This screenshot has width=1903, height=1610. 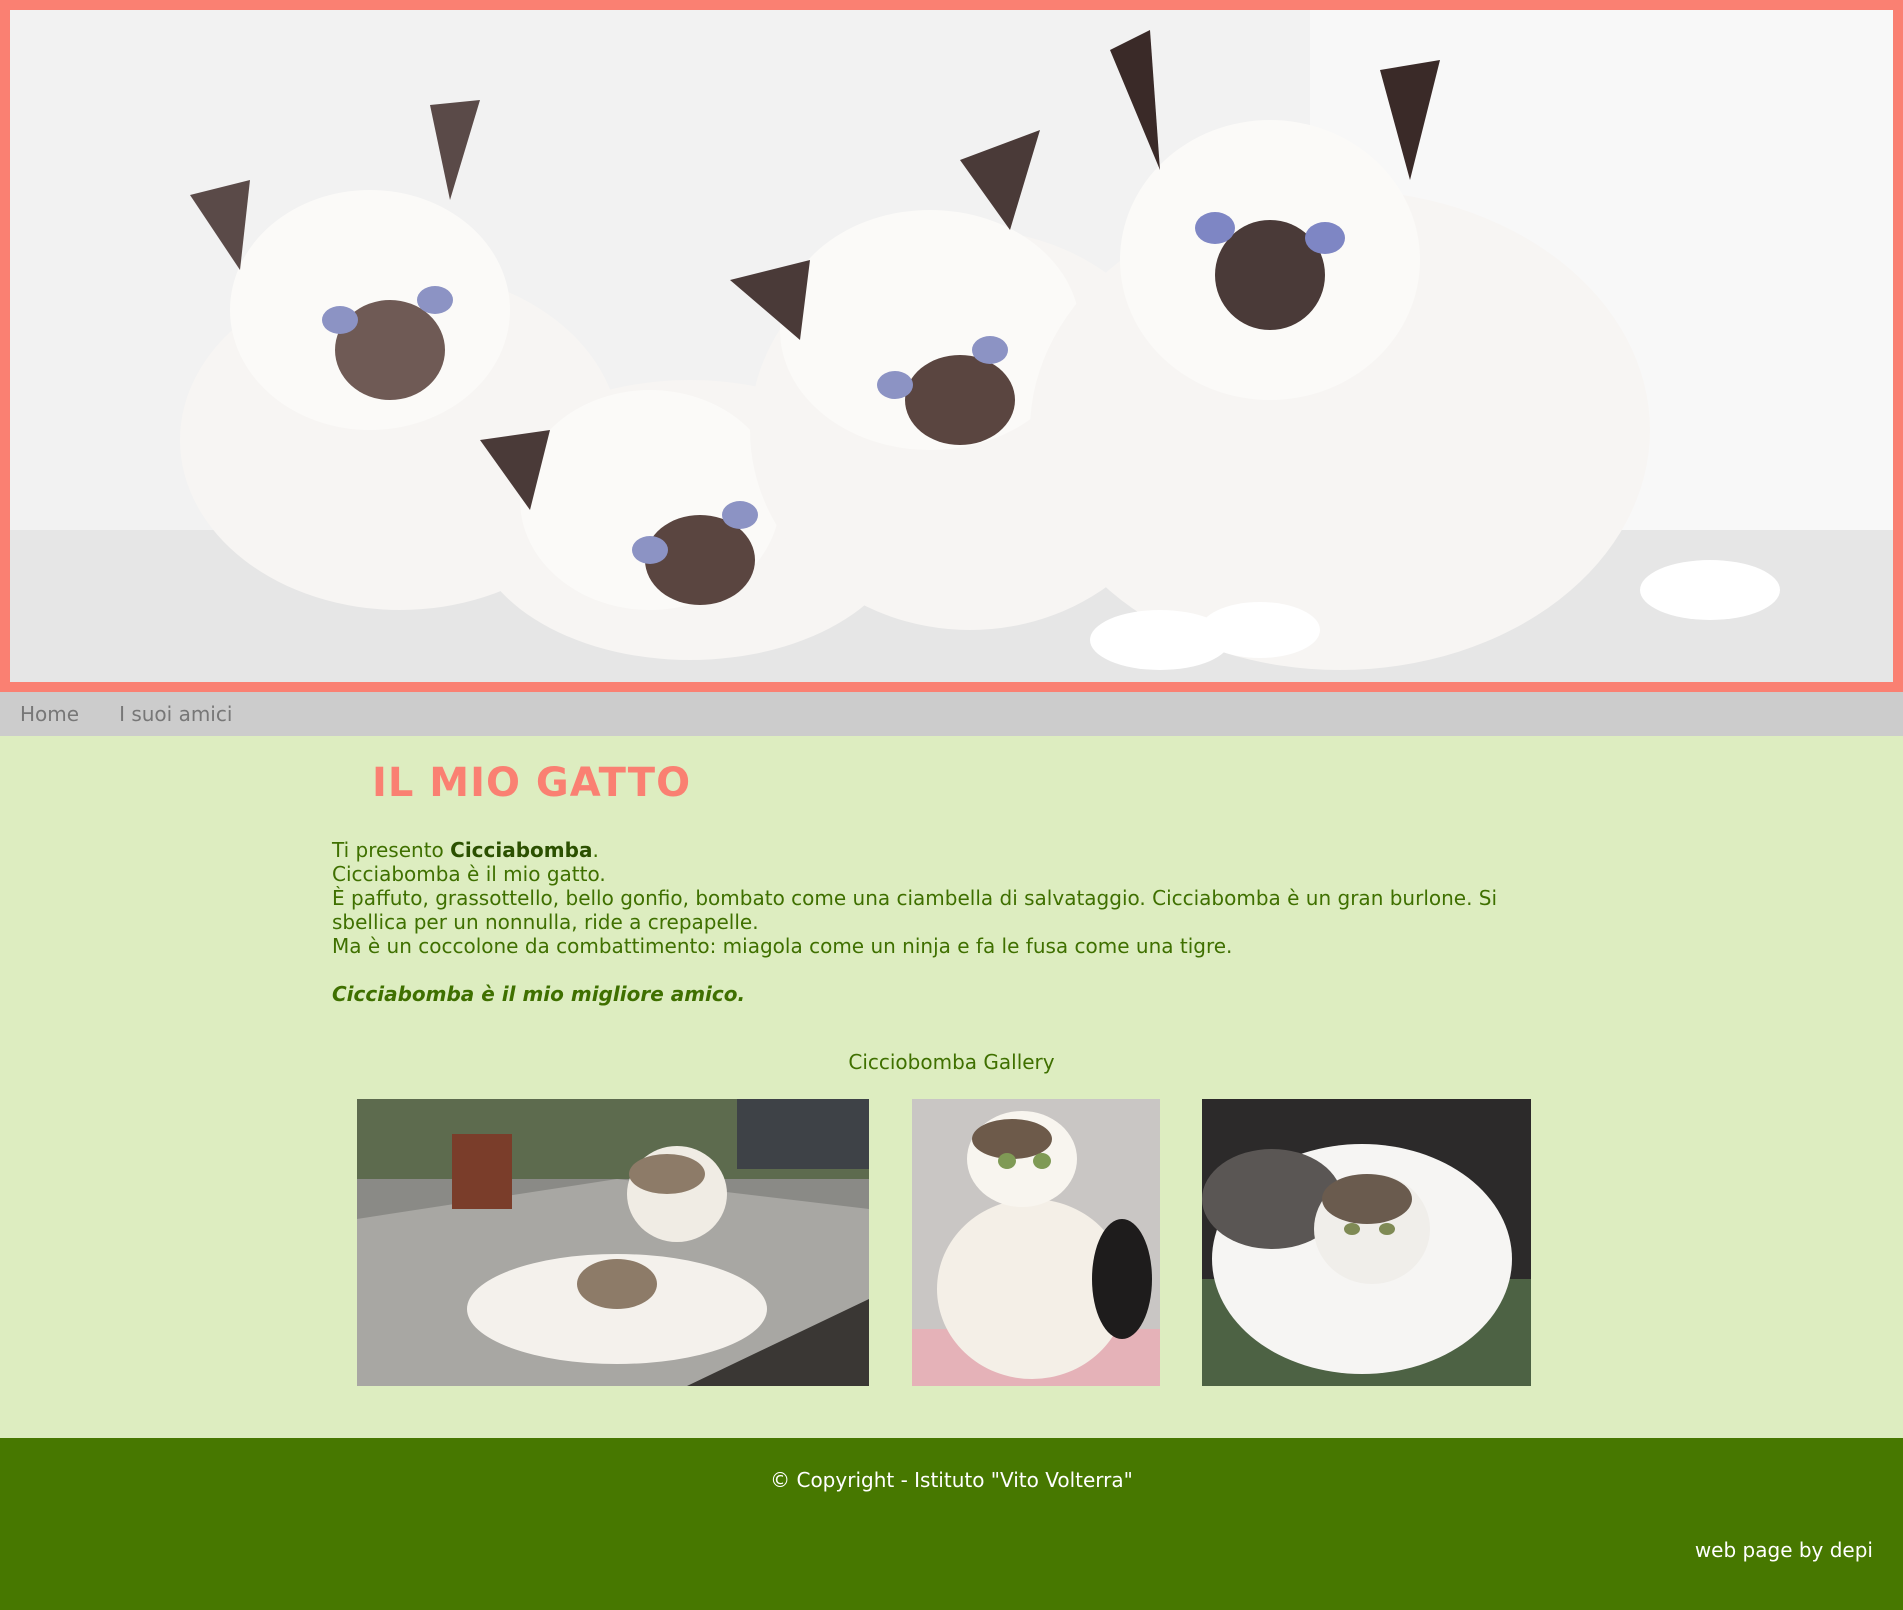 I want to click on nav-friends-link: I suoi amici, so click(x=175, y=714).